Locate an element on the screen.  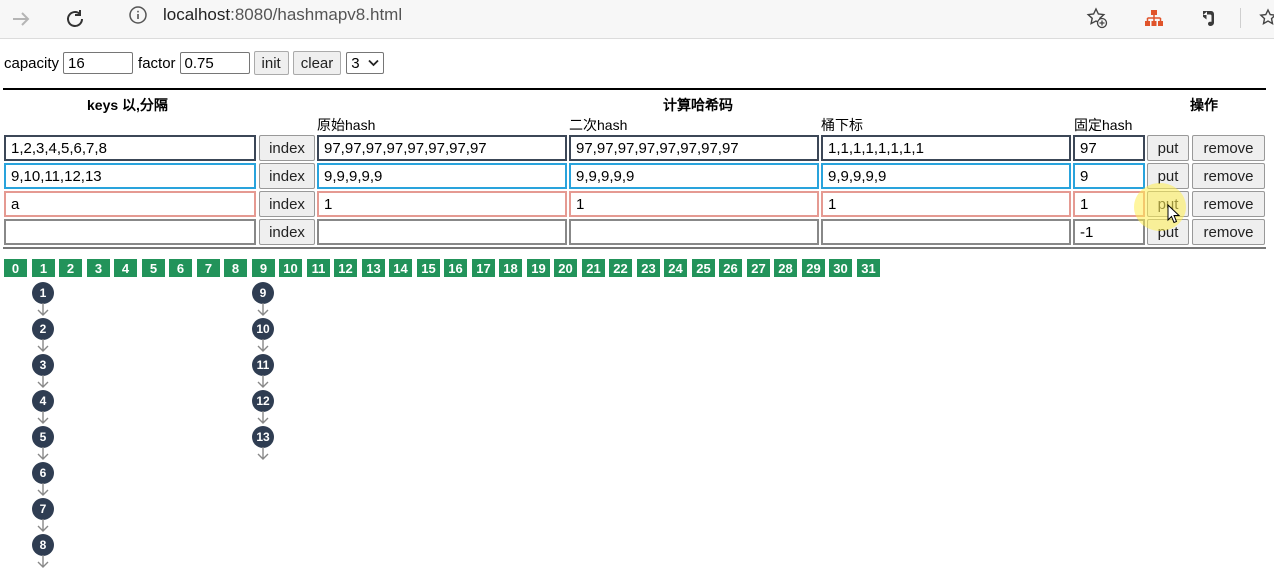
second-hash-field: 9,9,9,9,9 is located at coordinates (694, 176).